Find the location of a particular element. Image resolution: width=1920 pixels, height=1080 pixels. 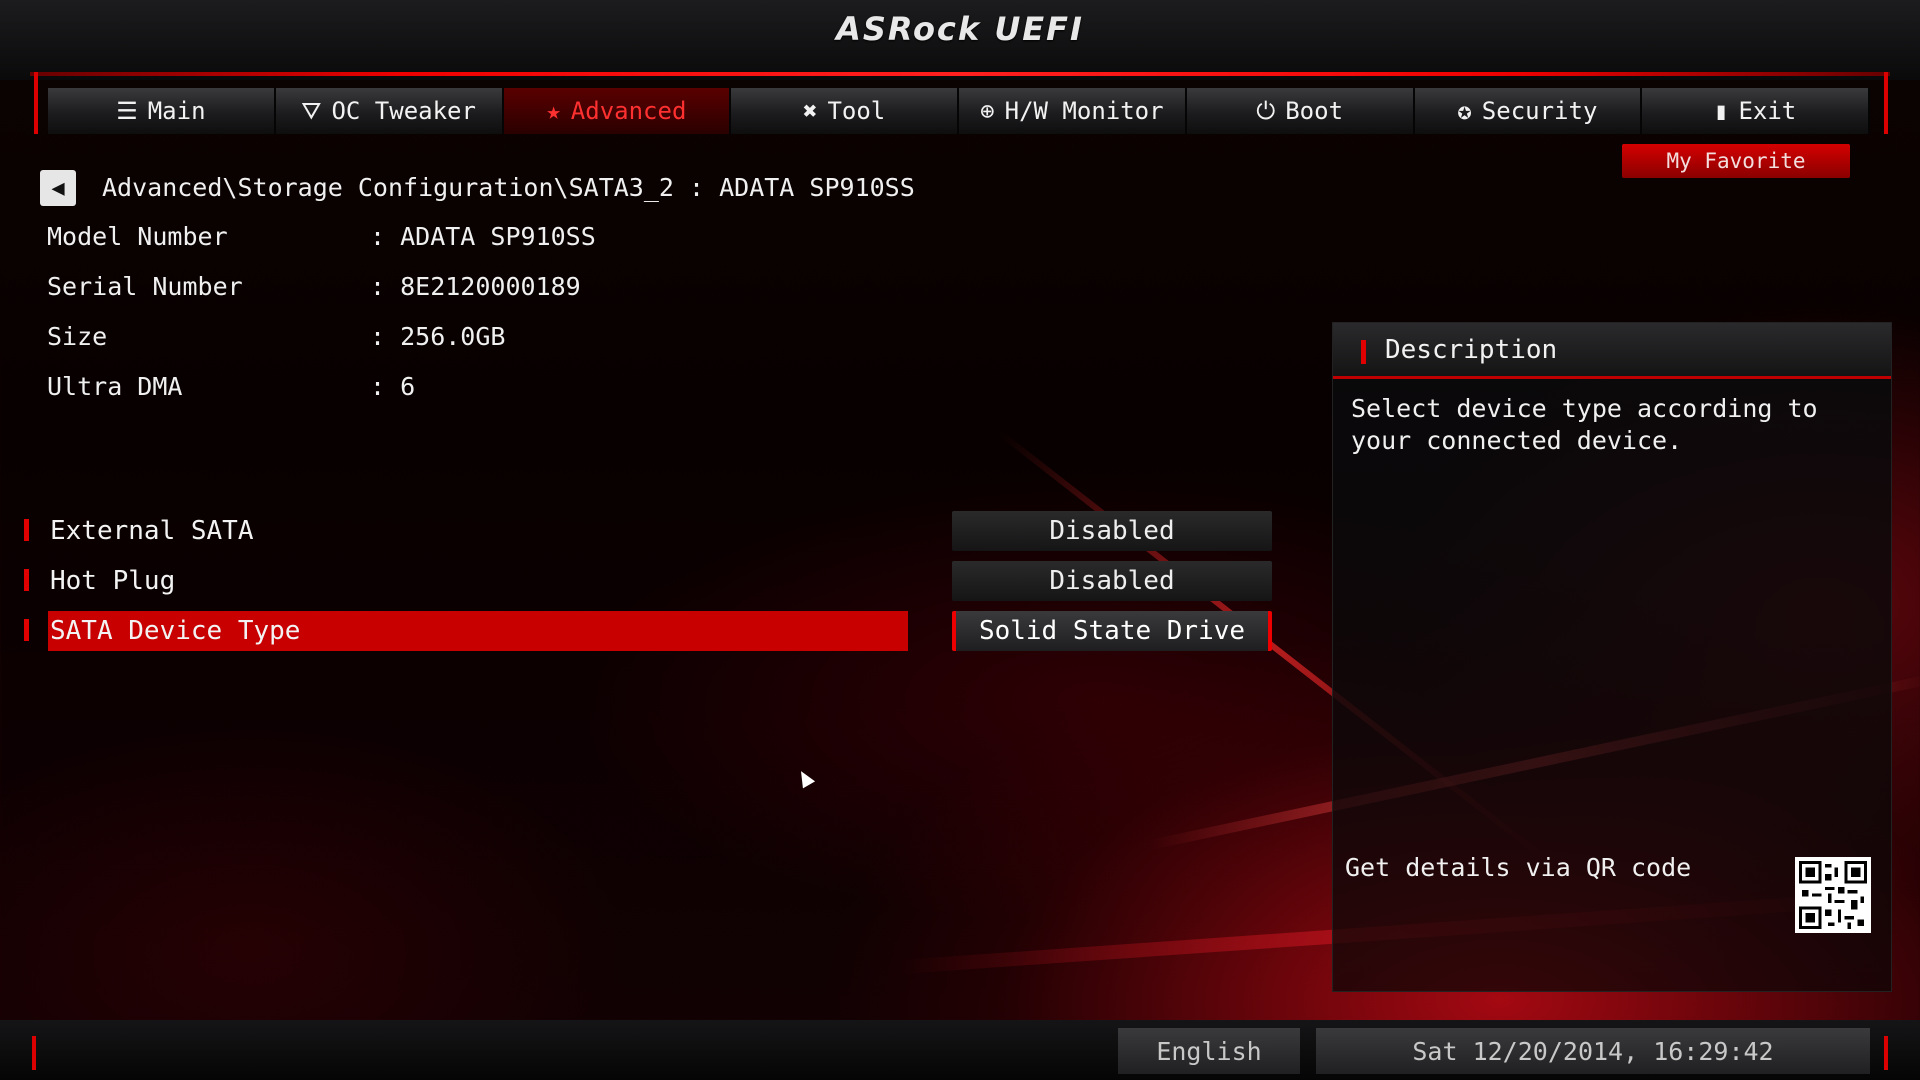

qr-code-icon is located at coordinates (1833, 895).